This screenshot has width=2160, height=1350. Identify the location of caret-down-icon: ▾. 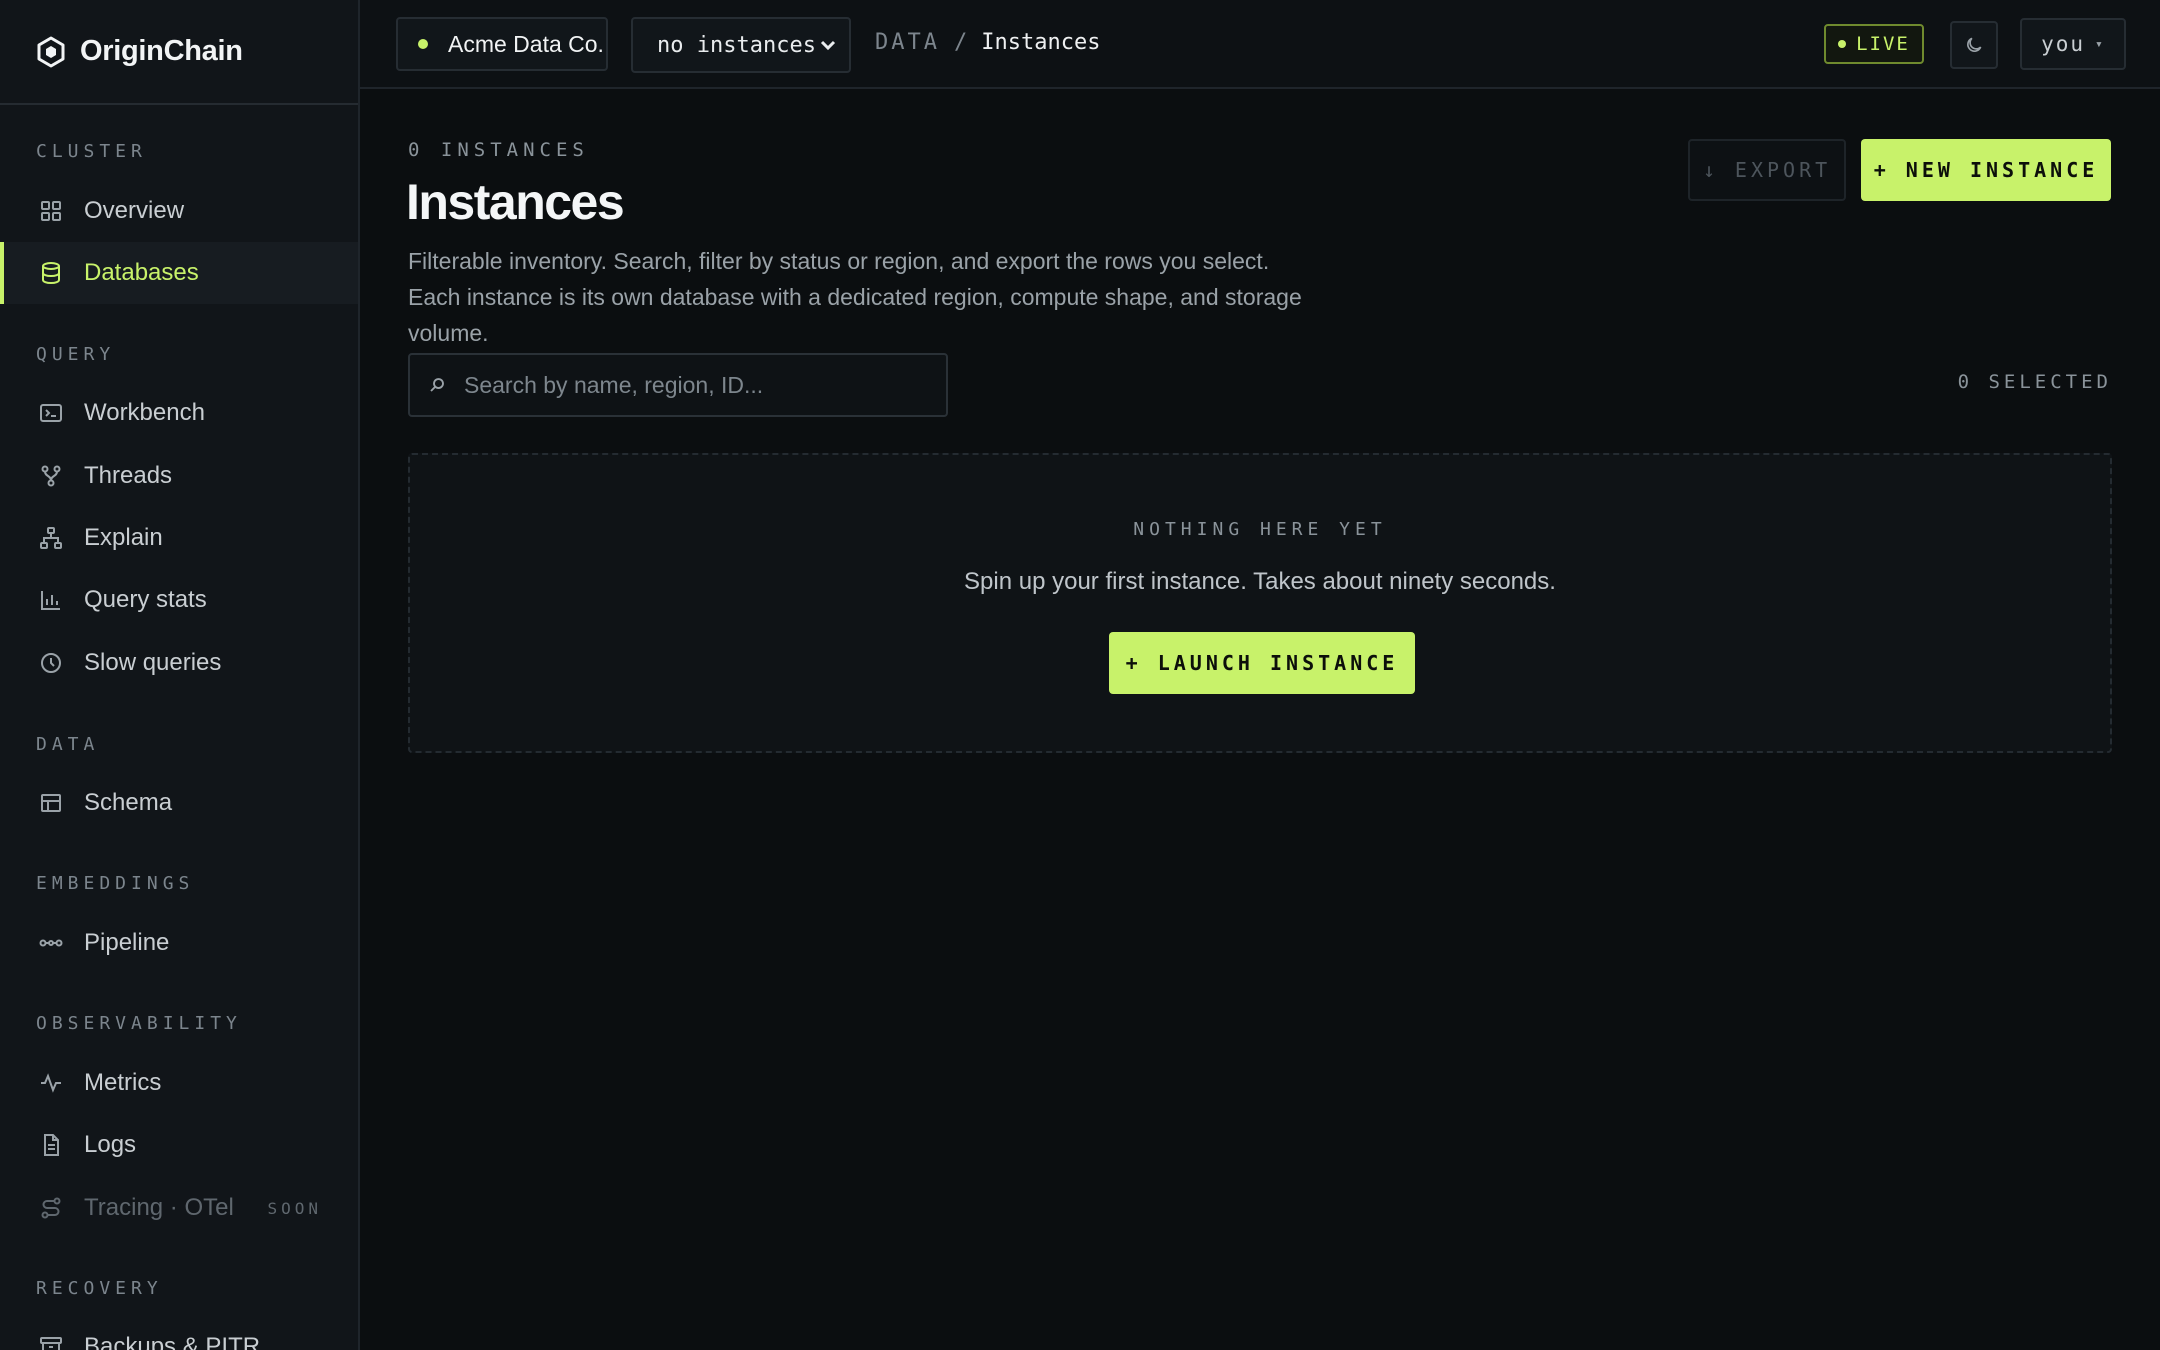
(2100, 44).